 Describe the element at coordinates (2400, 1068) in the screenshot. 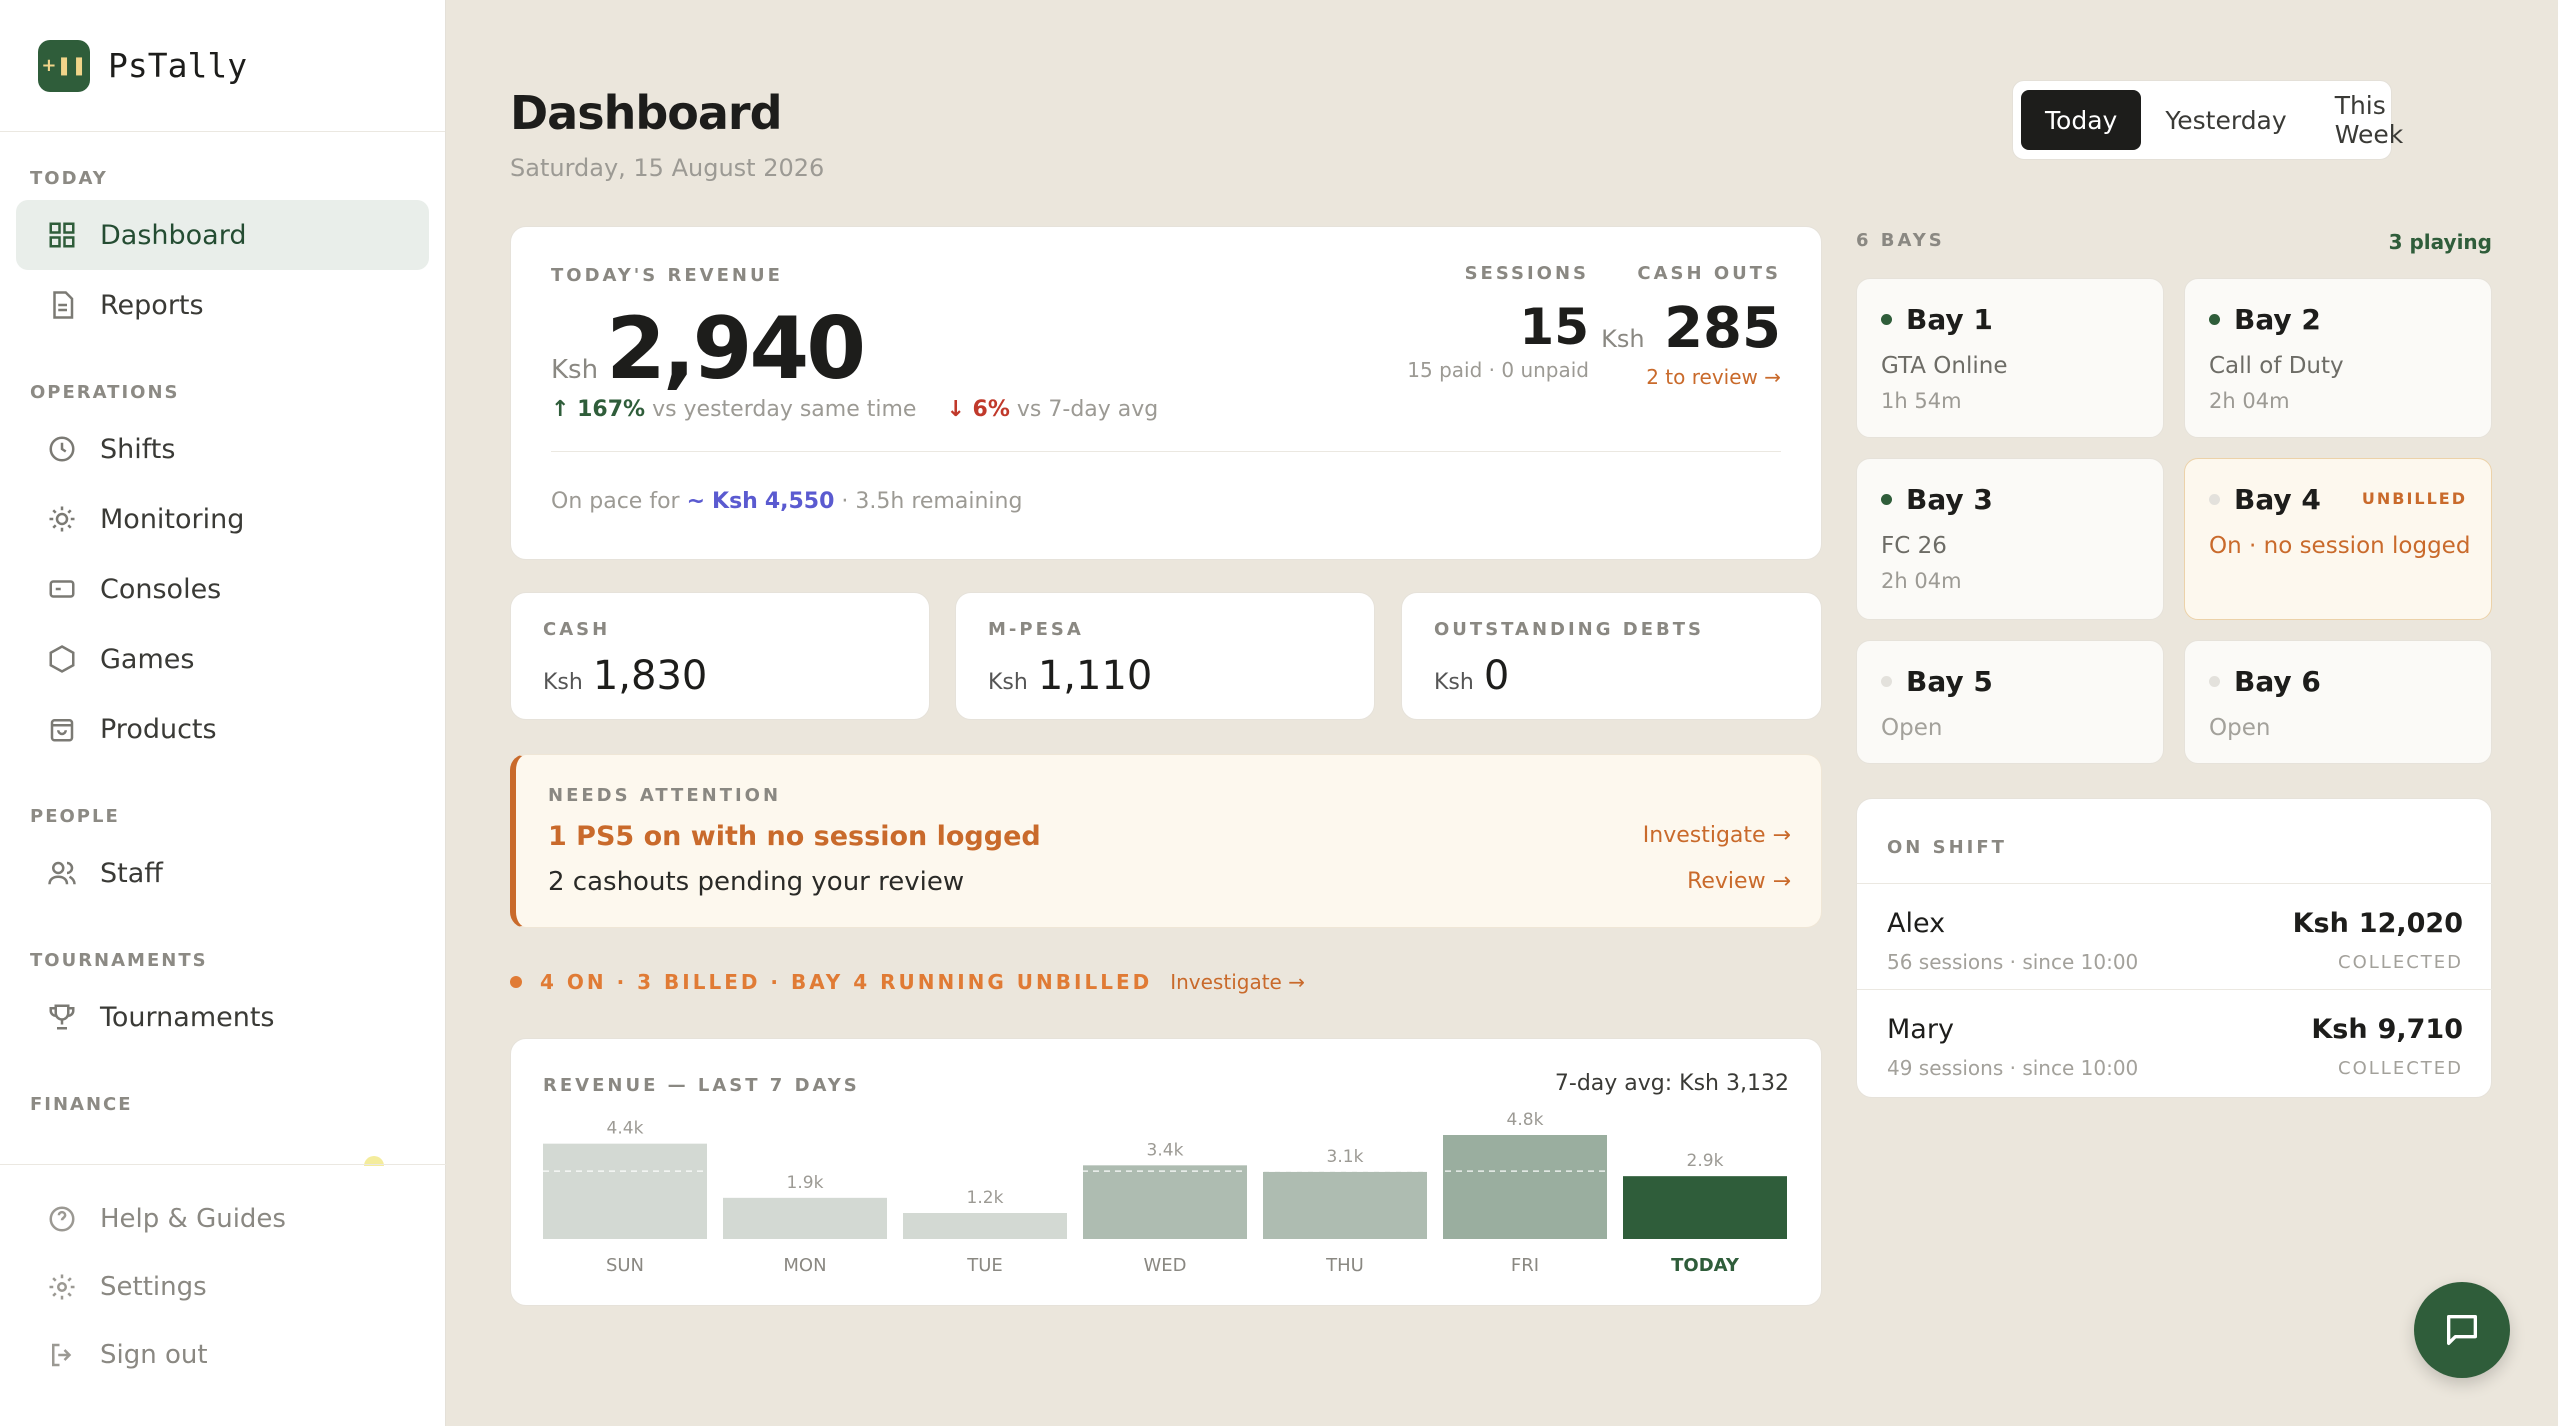

I see `staff-collected-label: COLLECTED` at that location.